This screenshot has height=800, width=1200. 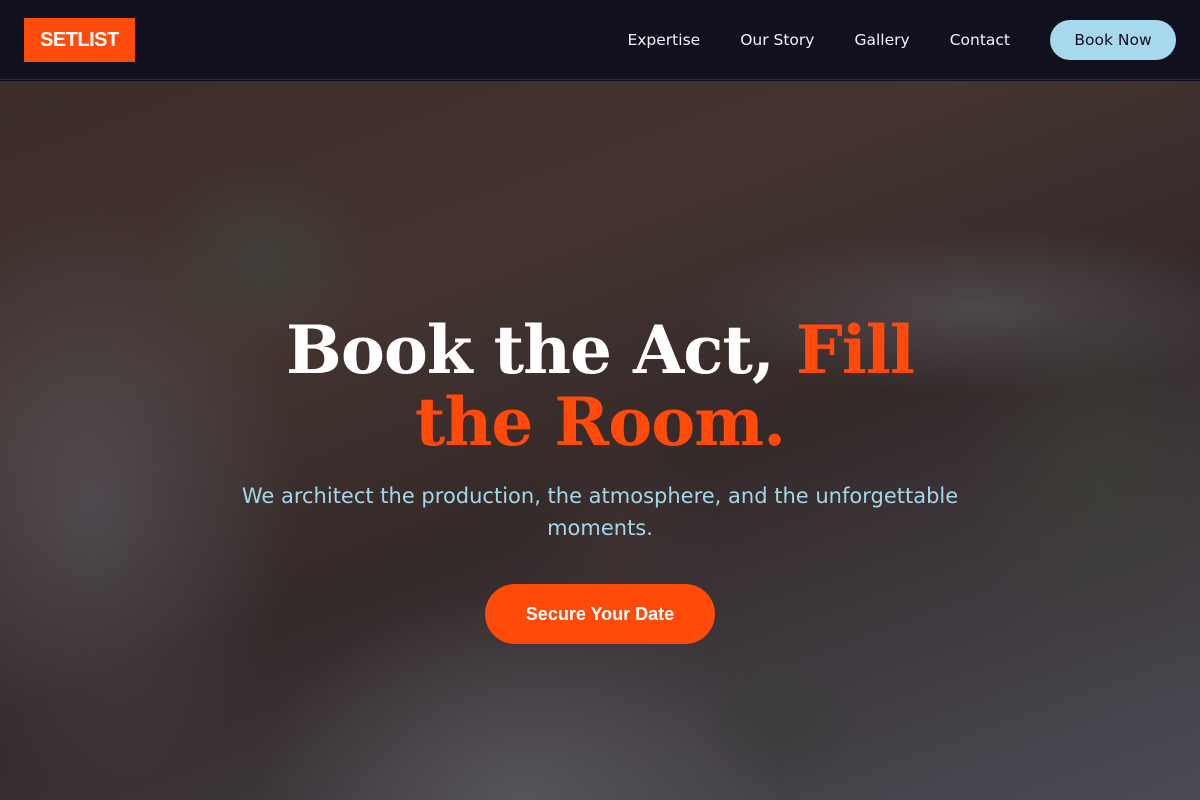 I want to click on nav-link-expertise: Expertise, so click(x=663, y=40).